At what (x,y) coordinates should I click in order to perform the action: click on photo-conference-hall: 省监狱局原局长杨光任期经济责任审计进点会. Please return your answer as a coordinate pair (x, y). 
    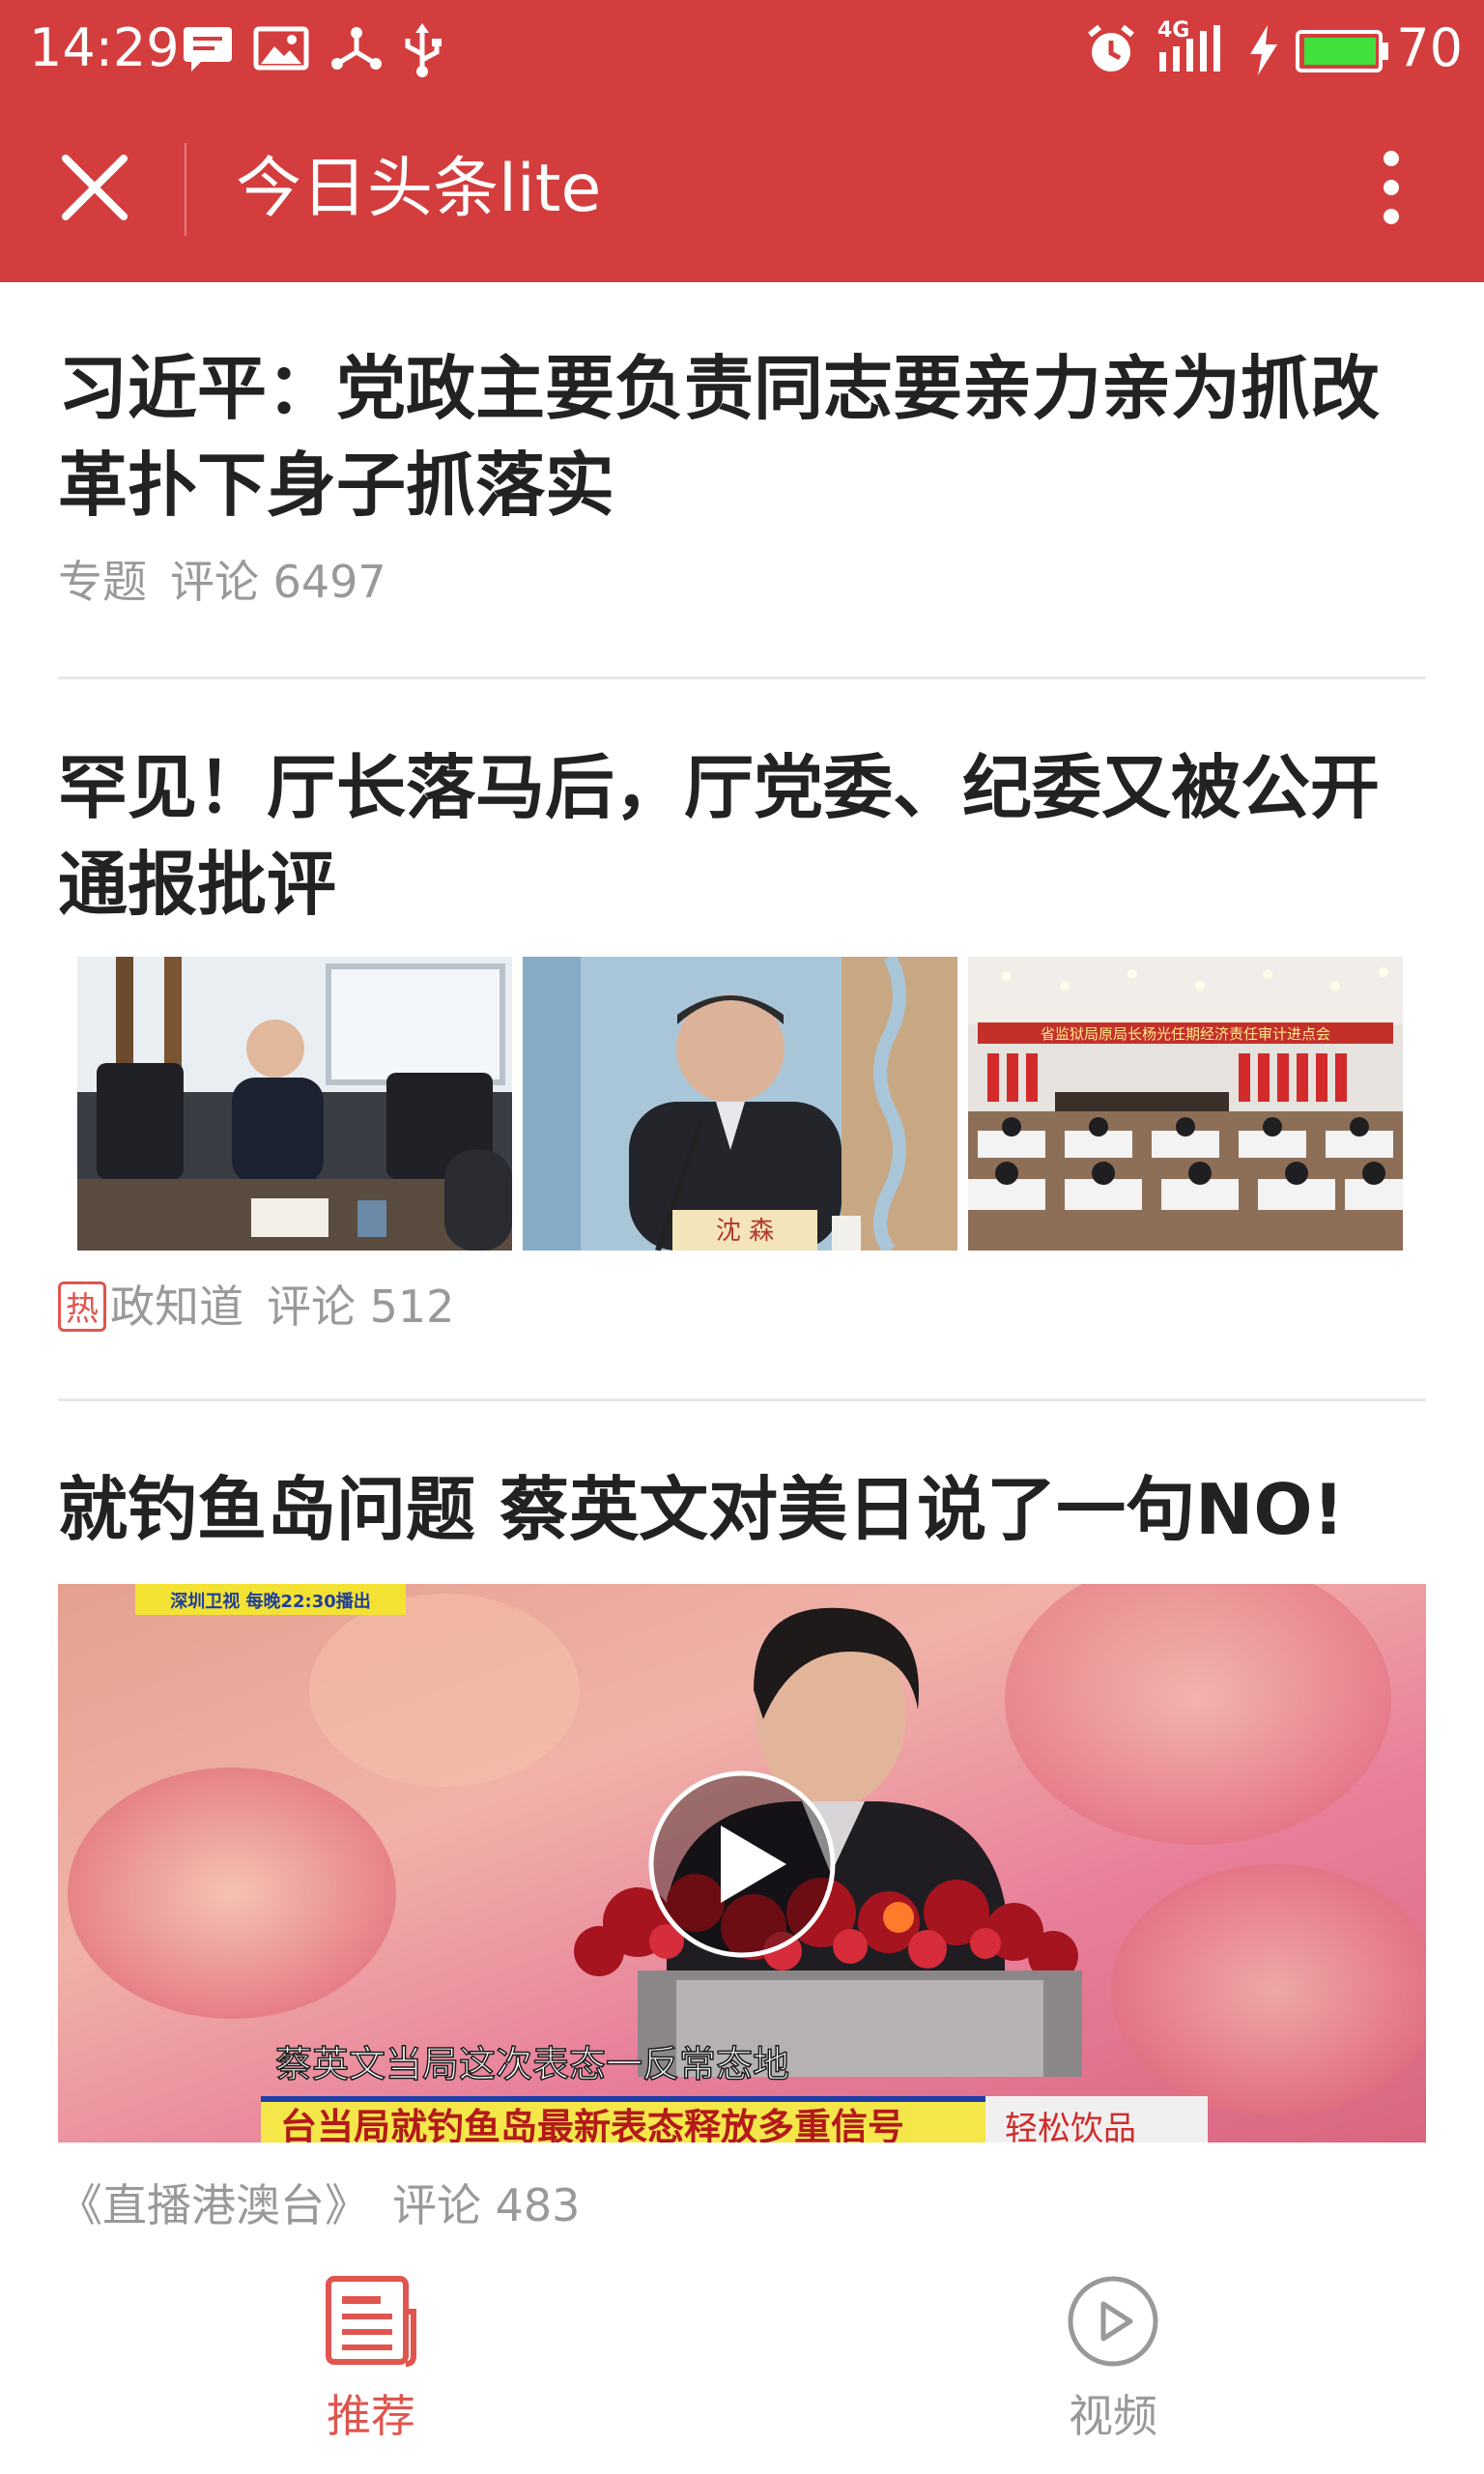
    Looking at the image, I should click on (1185, 1104).